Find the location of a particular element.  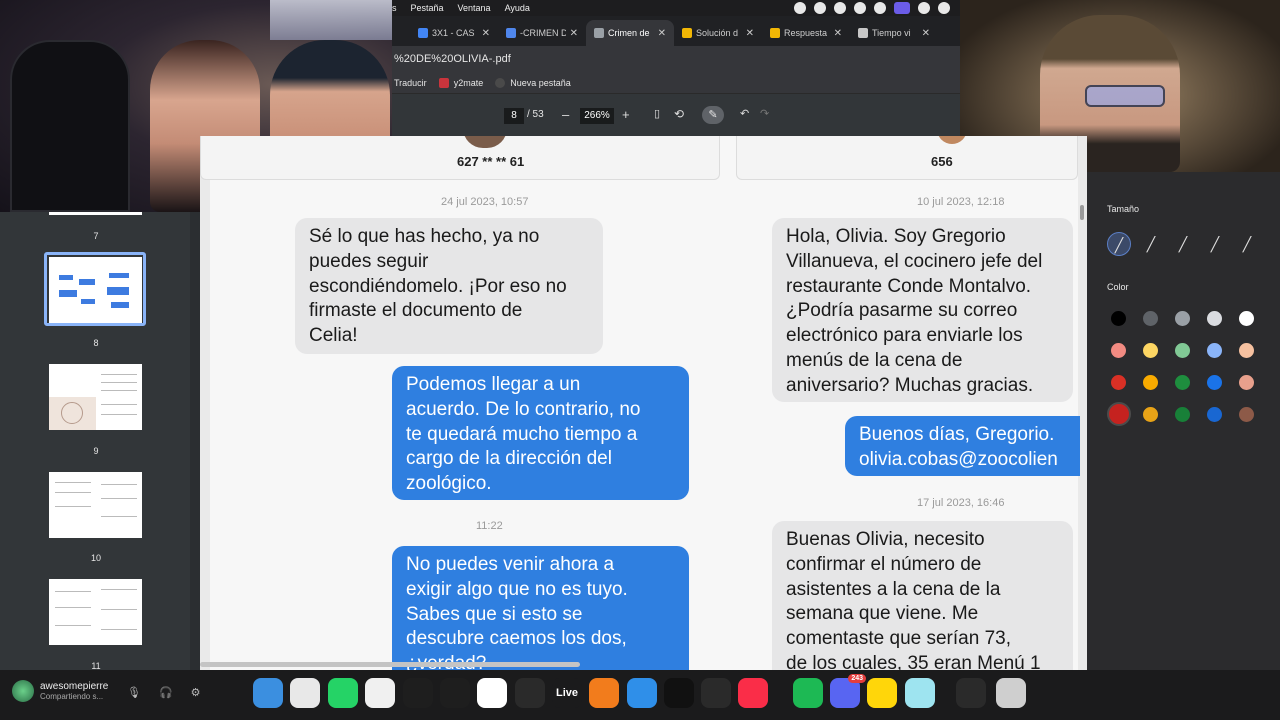

live-label: Live is located at coordinates (566, 693).